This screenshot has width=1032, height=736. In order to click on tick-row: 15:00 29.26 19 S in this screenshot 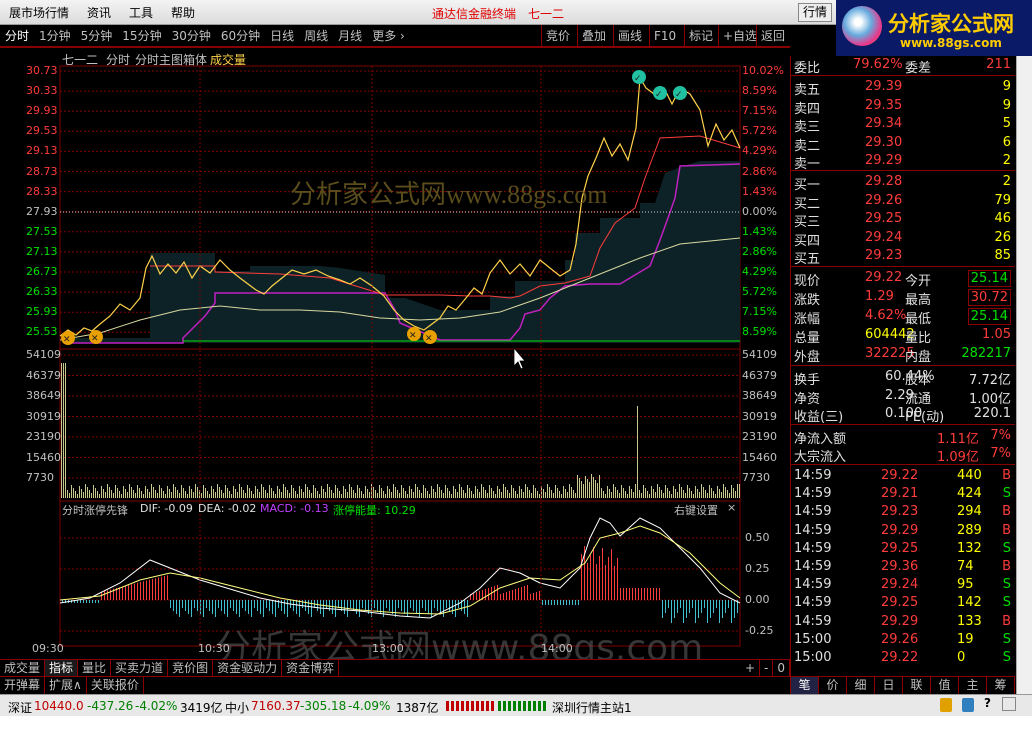, I will do `click(903, 640)`.